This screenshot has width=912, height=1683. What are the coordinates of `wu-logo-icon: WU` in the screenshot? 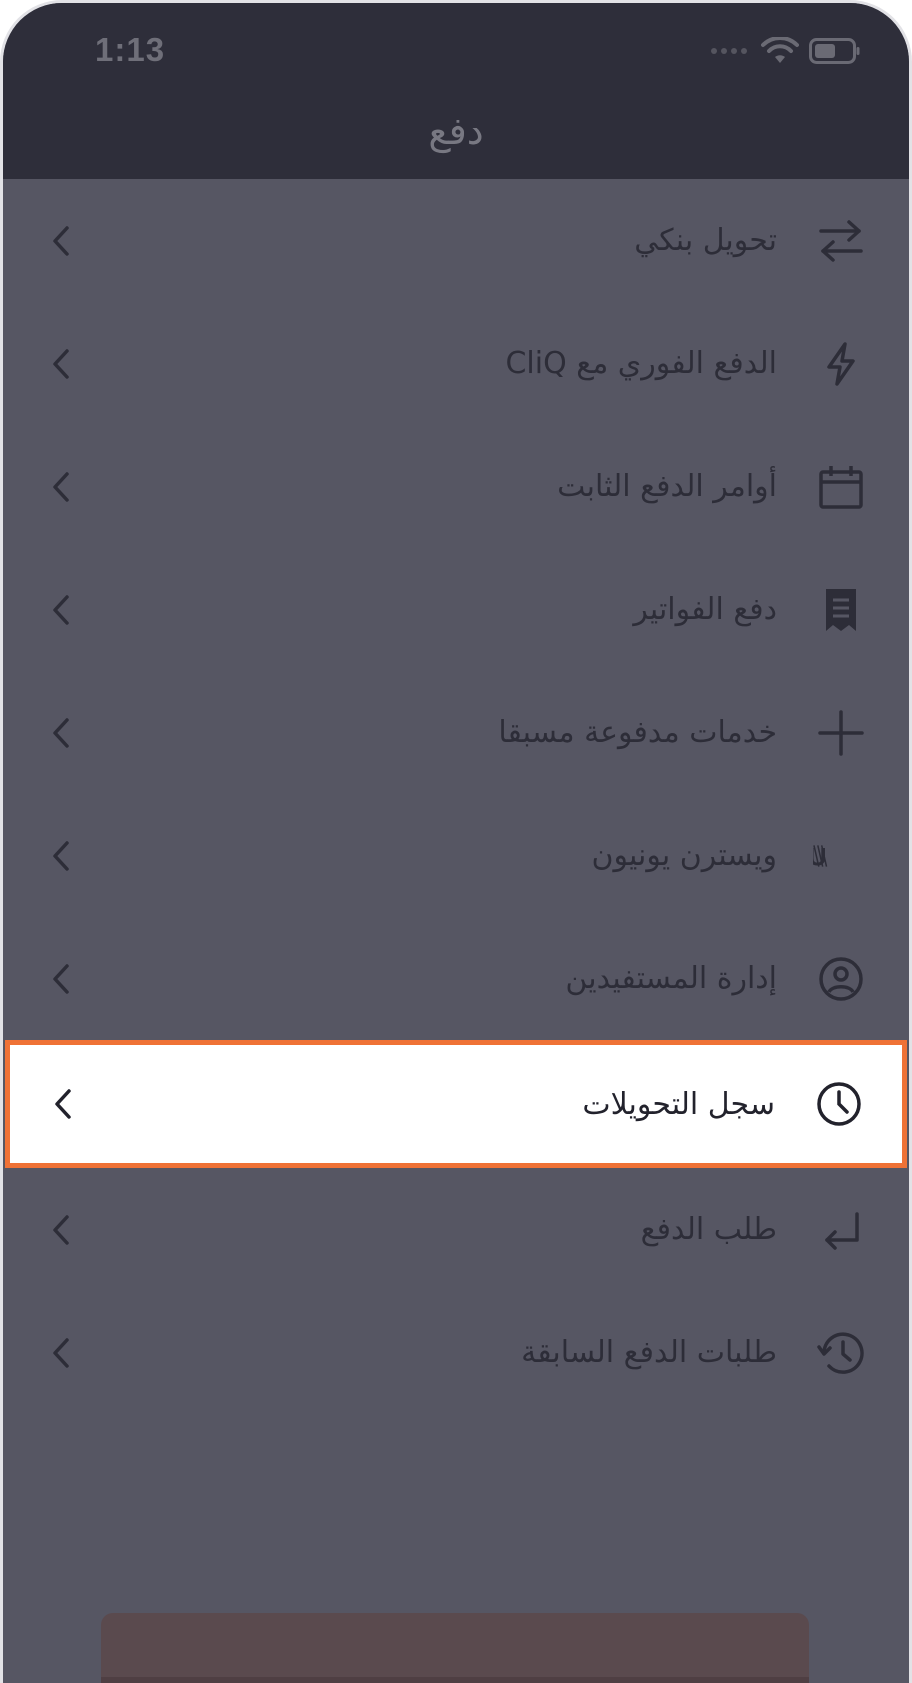 It's located at (841, 856).